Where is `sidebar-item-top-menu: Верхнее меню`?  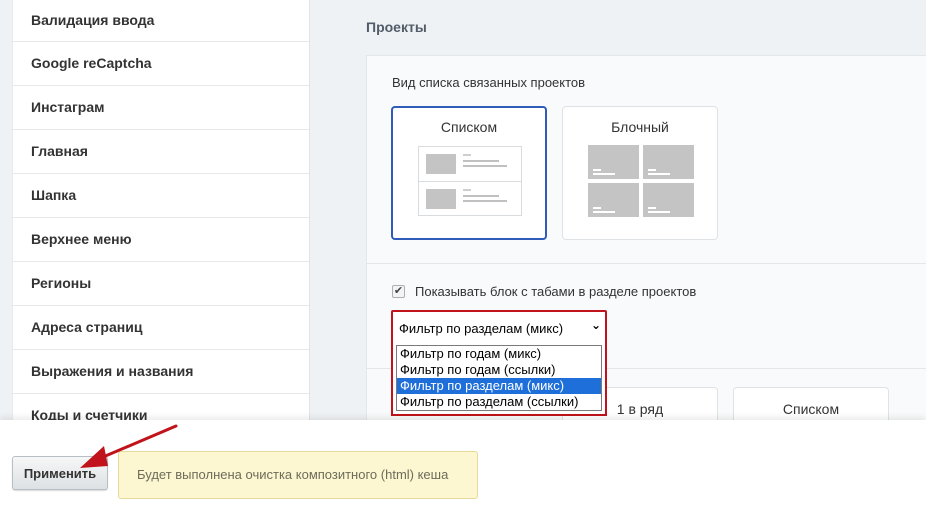
sidebar-item-top-menu: Верхнее меню is located at coordinates (161, 240).